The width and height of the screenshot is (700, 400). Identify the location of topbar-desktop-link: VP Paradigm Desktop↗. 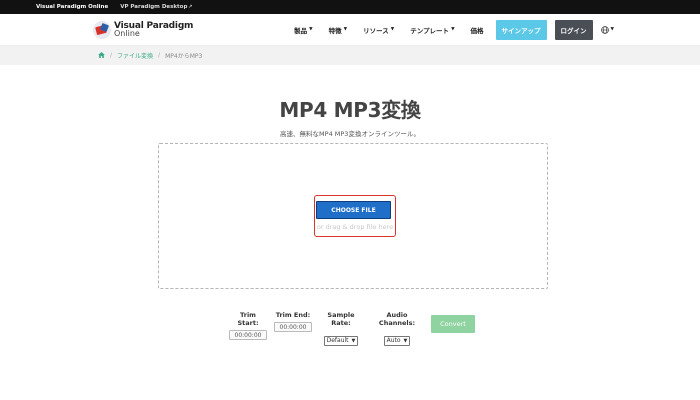
(156, 7).